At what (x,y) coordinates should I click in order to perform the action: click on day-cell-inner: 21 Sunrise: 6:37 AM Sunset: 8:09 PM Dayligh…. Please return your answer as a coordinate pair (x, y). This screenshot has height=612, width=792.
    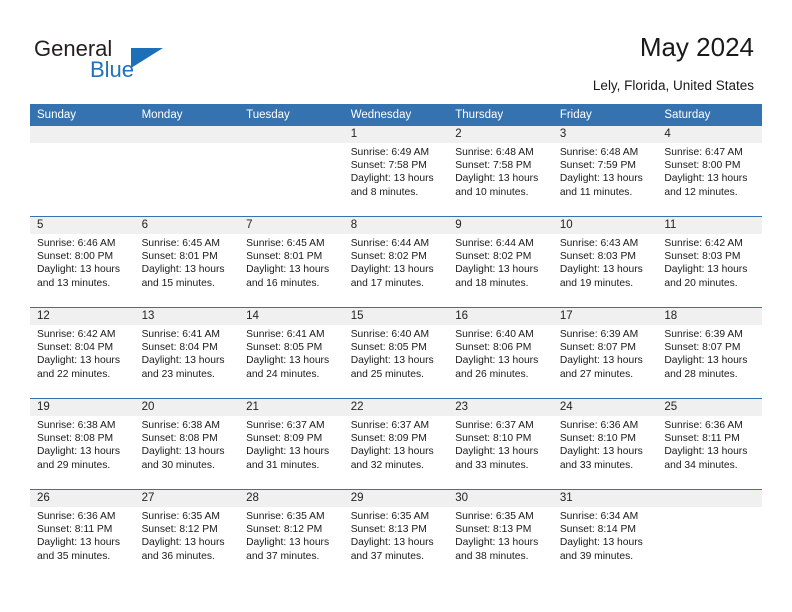
    Looking at the image, I should click on (291, 444).